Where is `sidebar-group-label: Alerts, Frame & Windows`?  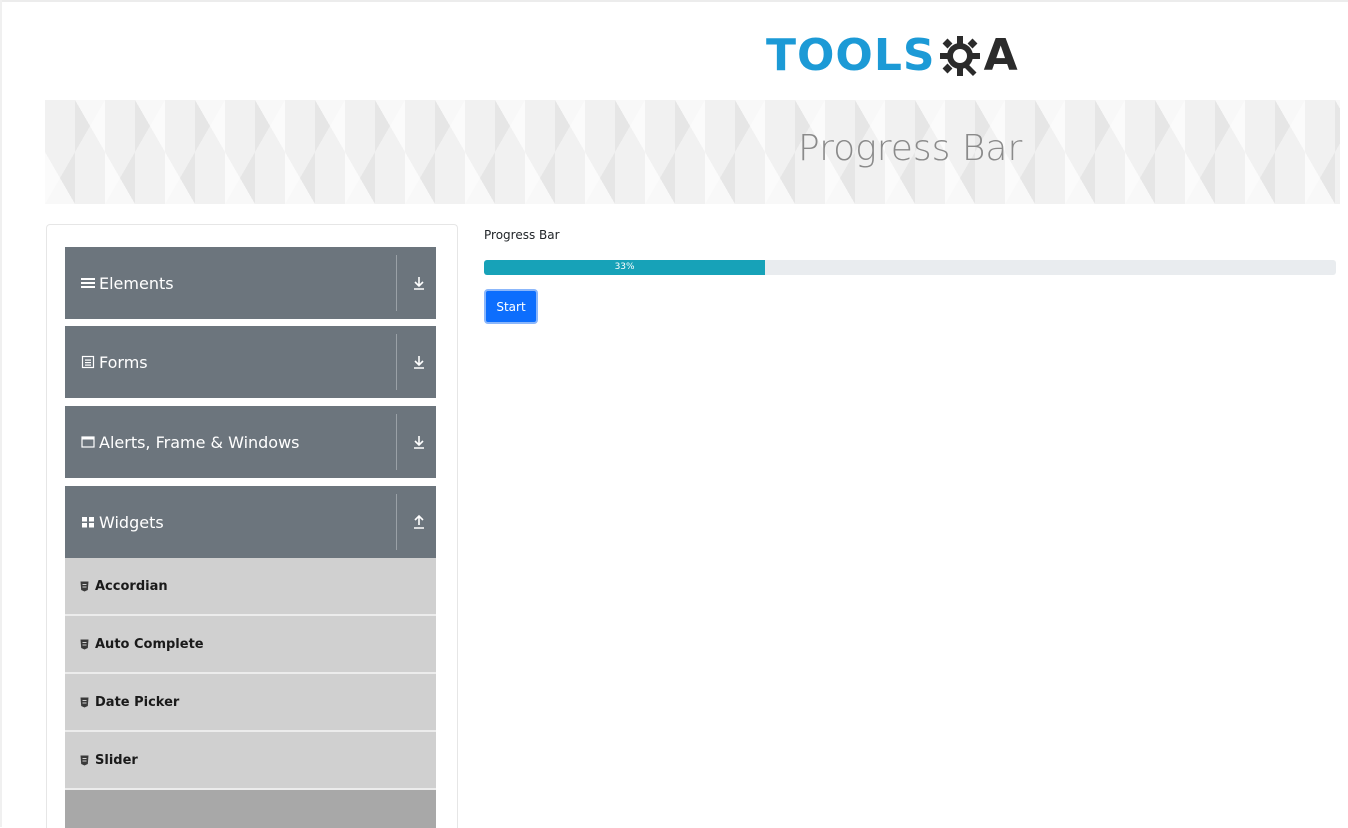
sidebar-group-label: Alerts, Frame & Windows is located at coordinates (199, 442).